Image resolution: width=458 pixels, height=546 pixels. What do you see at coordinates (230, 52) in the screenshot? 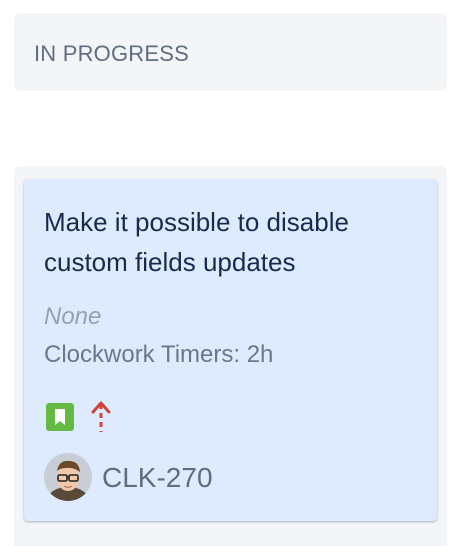
I see `column-header: IN PROGRESS` at bounding box center [230, 52].